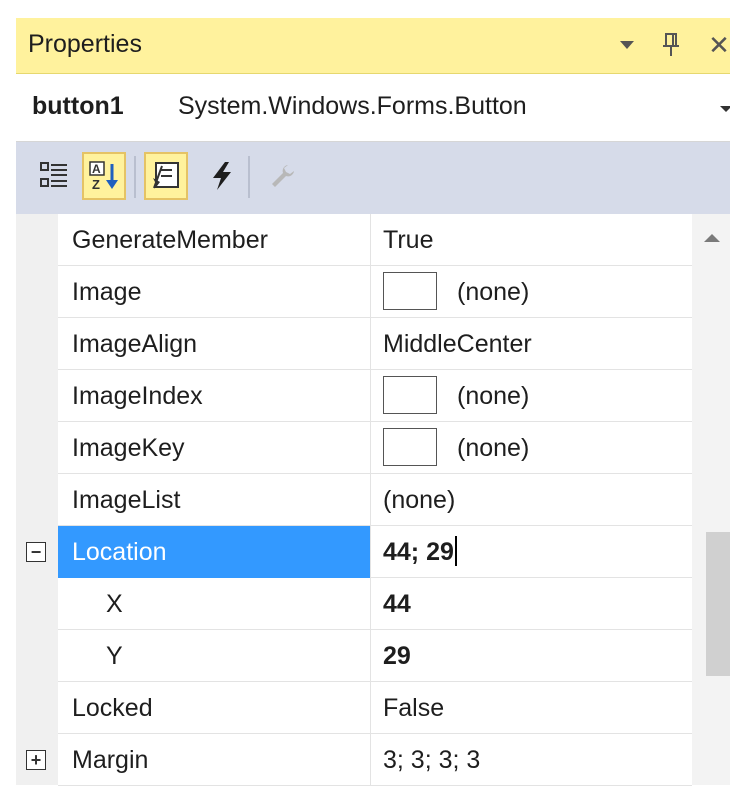 The width and height of the screenshot is (730, 786). Describe the element at coordinates (214, 760) in the screenshot. I see `property-name: Margin` at that location.